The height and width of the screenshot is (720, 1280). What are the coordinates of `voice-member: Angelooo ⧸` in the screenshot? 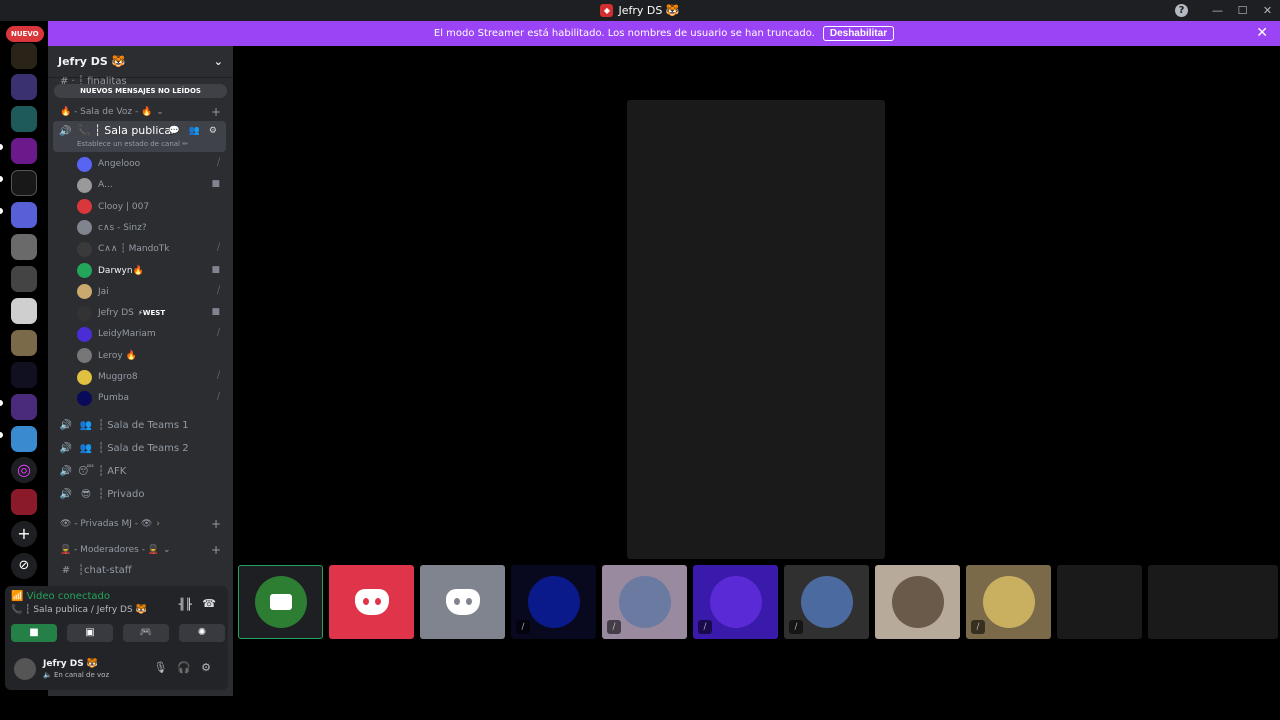 It's located at (152, 164).